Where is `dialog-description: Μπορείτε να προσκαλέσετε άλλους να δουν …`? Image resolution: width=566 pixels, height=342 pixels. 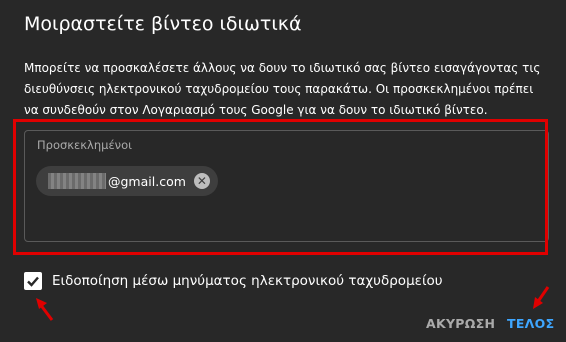 dialog-description: Μπορείτε να προσκαλέσετε άλλους να δουν … is located at coordinates (282, 89).